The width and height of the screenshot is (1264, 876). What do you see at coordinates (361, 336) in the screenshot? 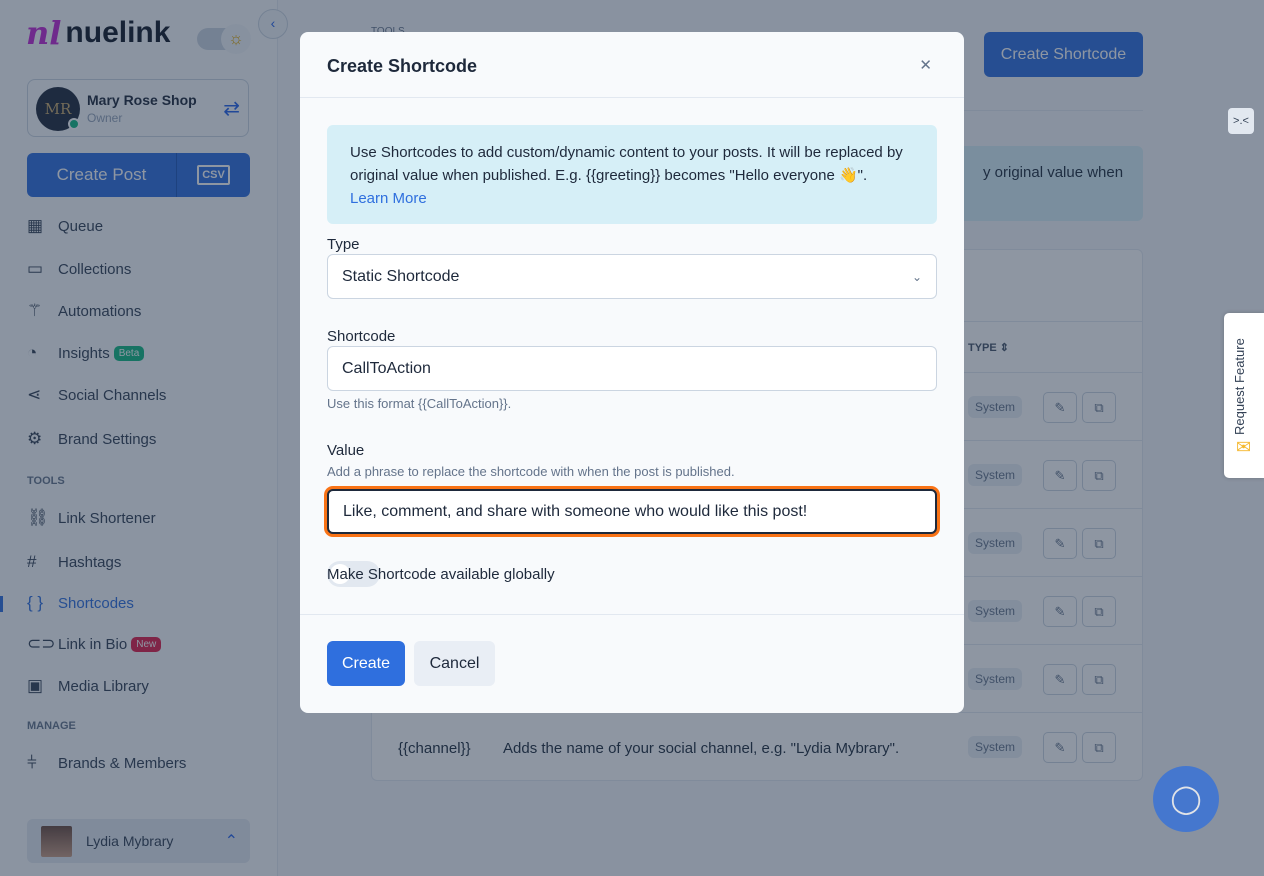
I see `shortcode-label: Shortcode` at bounding box center [361, 336].